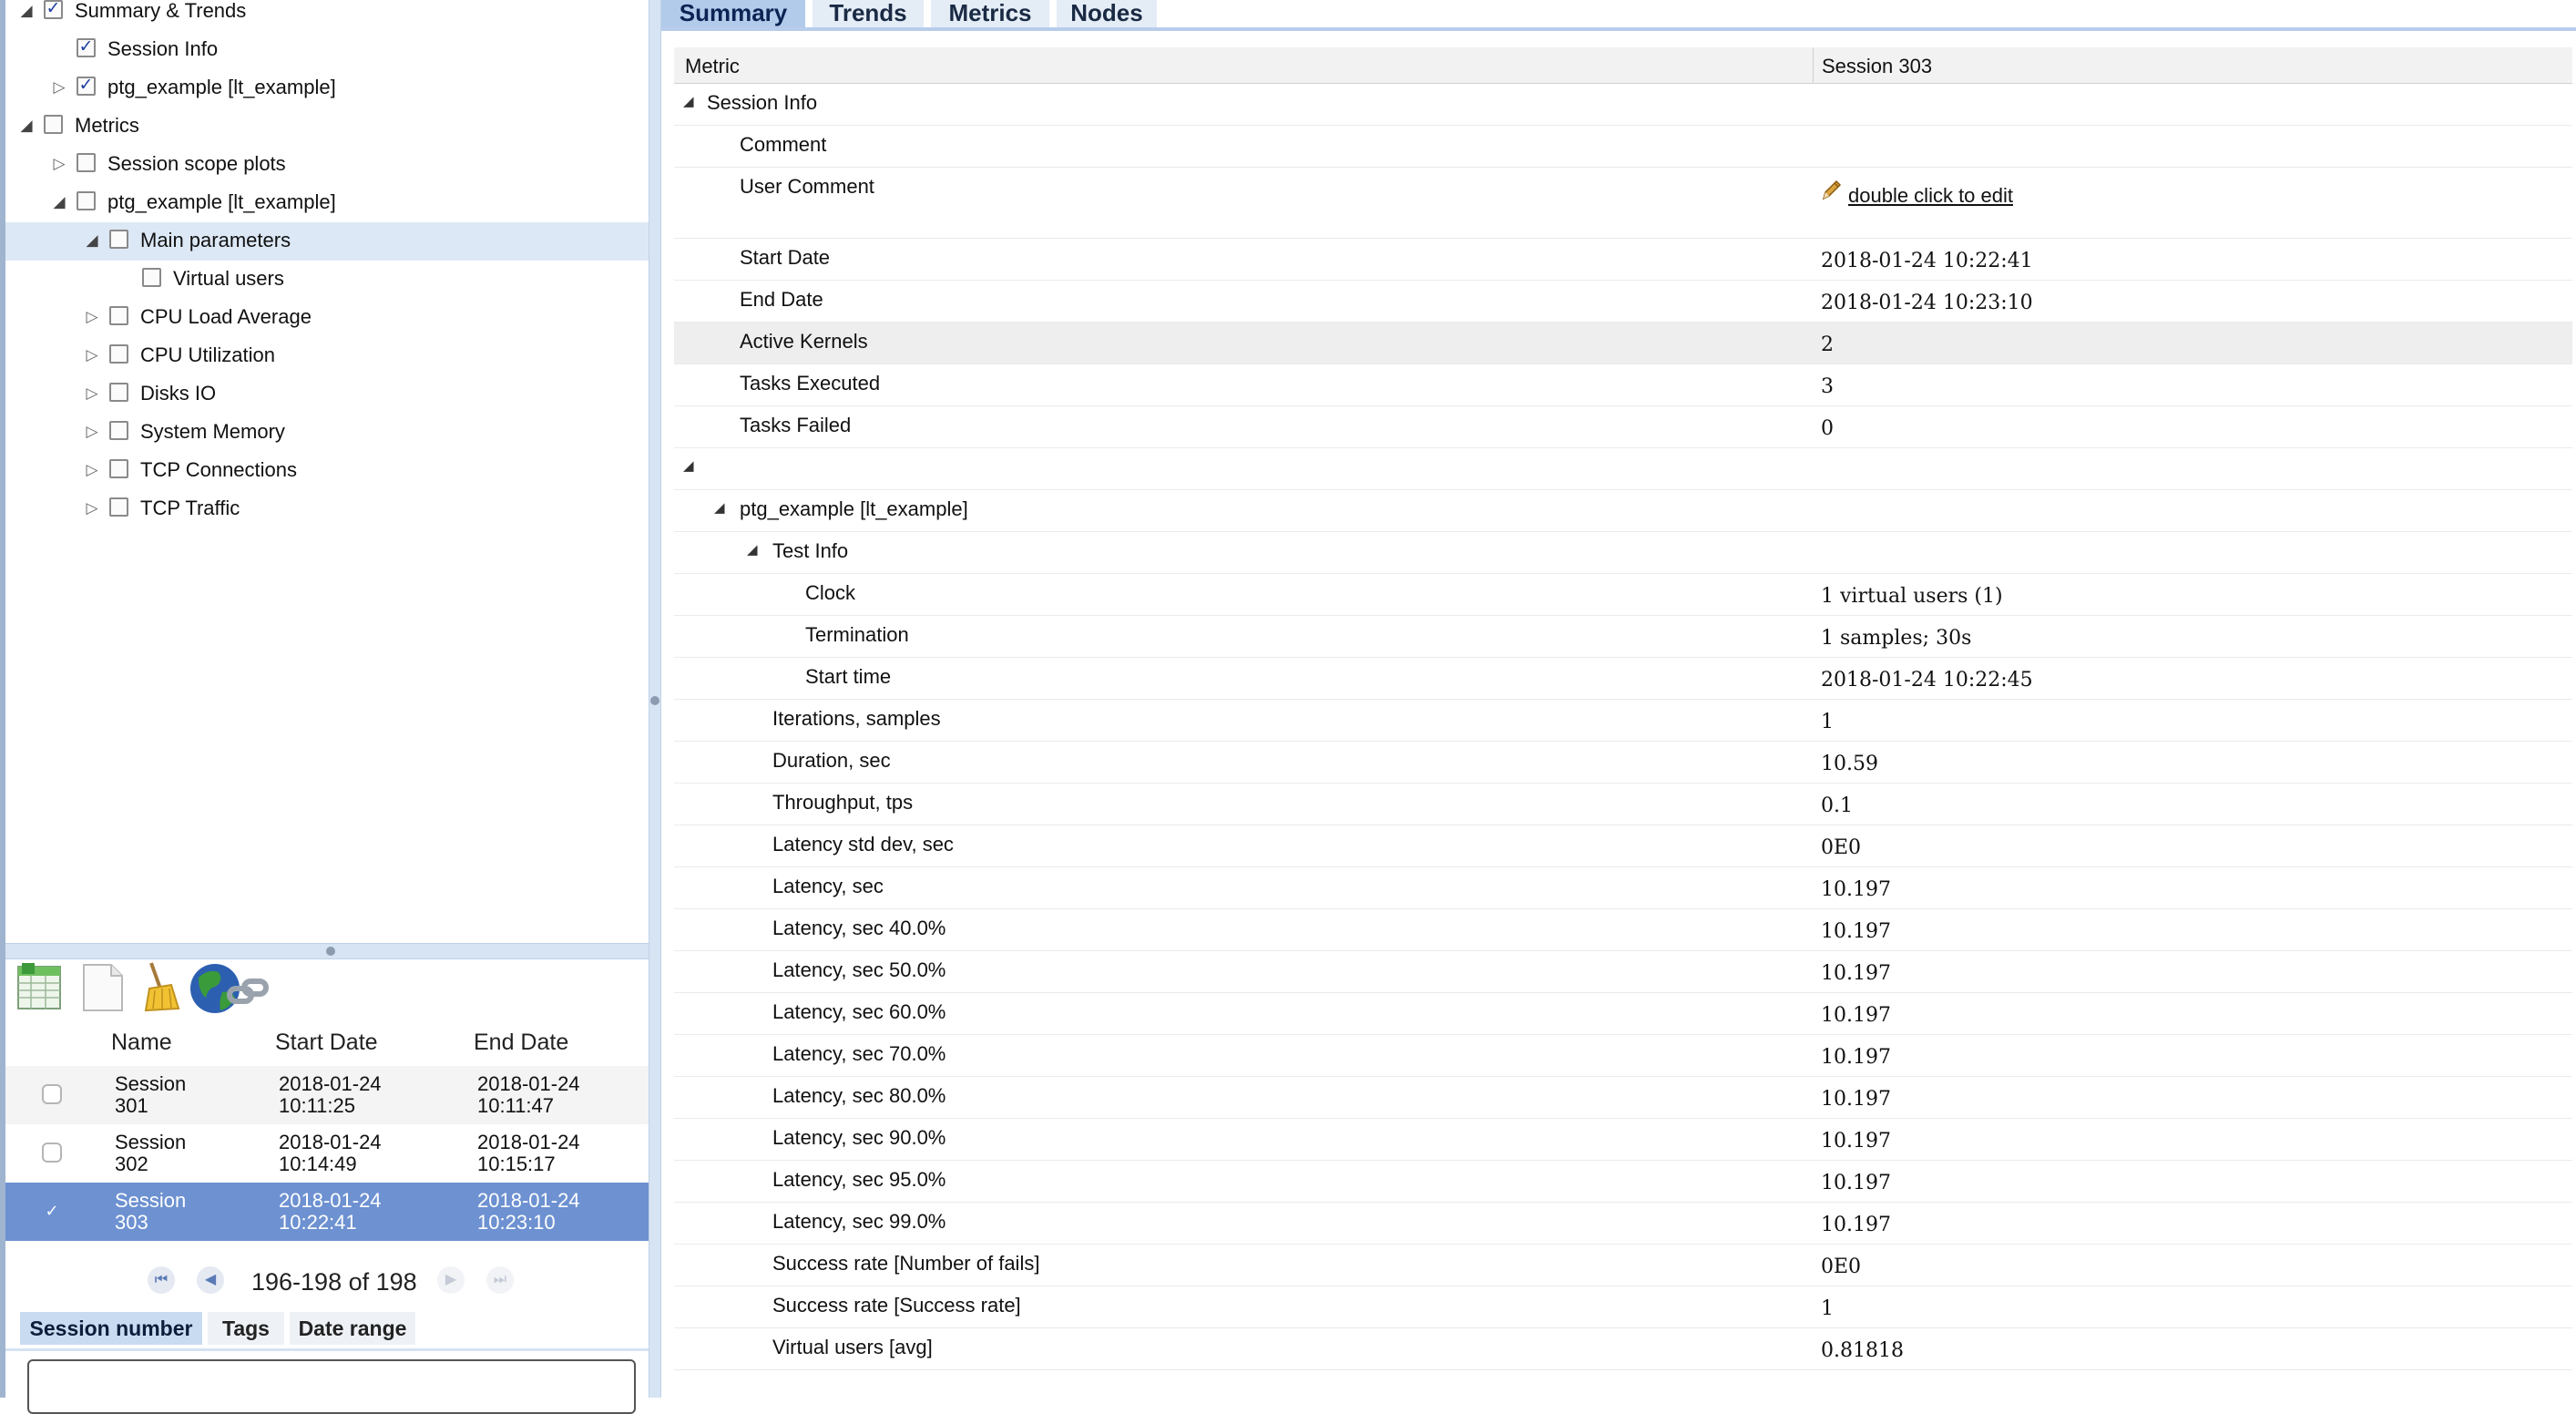  What do you see at coordinates (1623, 1349) in the screenshot?
I see `grid-row: Virtual users [avg] 0.81818` at bounding box center [1623, 1349].